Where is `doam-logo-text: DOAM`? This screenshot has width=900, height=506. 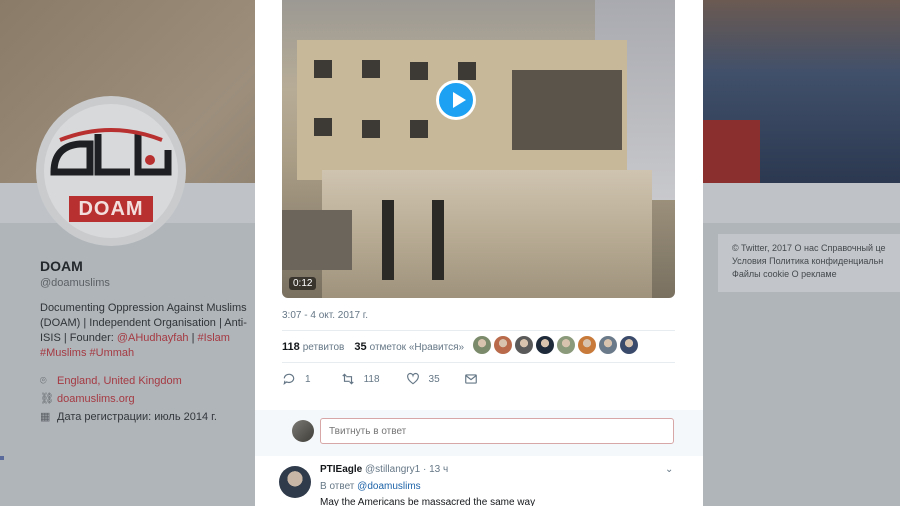 doam-logo-text: DOAM is located at coordinates (111, 209).